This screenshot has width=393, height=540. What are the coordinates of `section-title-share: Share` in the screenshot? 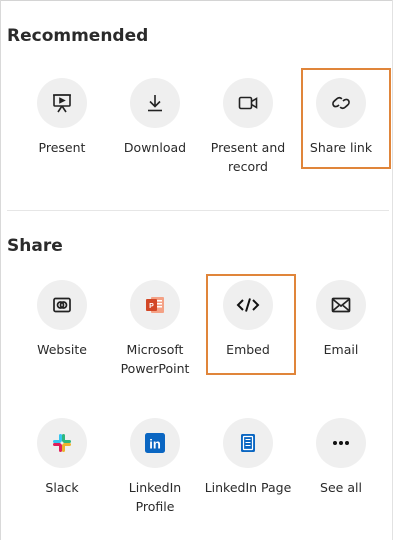 It's located at (35, 246).